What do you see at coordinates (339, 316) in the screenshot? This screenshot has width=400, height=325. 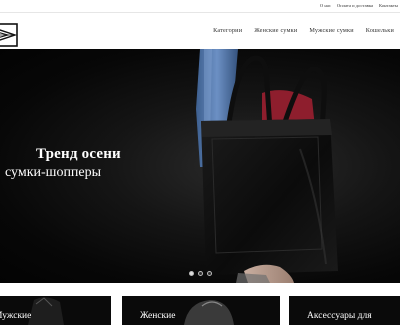 I see `tile-label-accessories: Аксессуары для` at bounding box center [339, 316].